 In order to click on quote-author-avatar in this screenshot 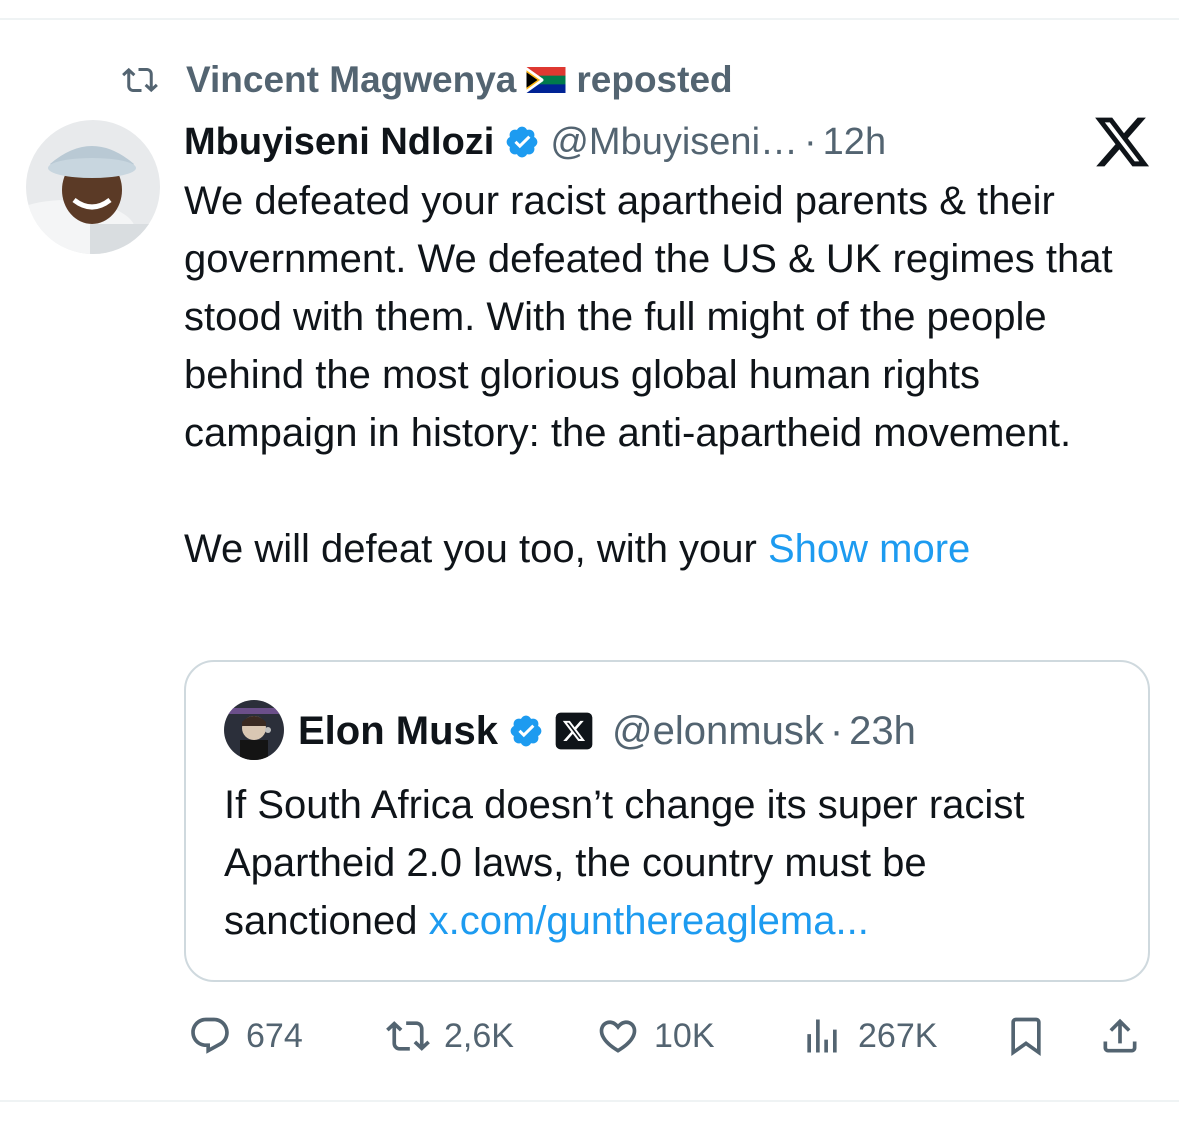, I will do `click(254, 730)`.